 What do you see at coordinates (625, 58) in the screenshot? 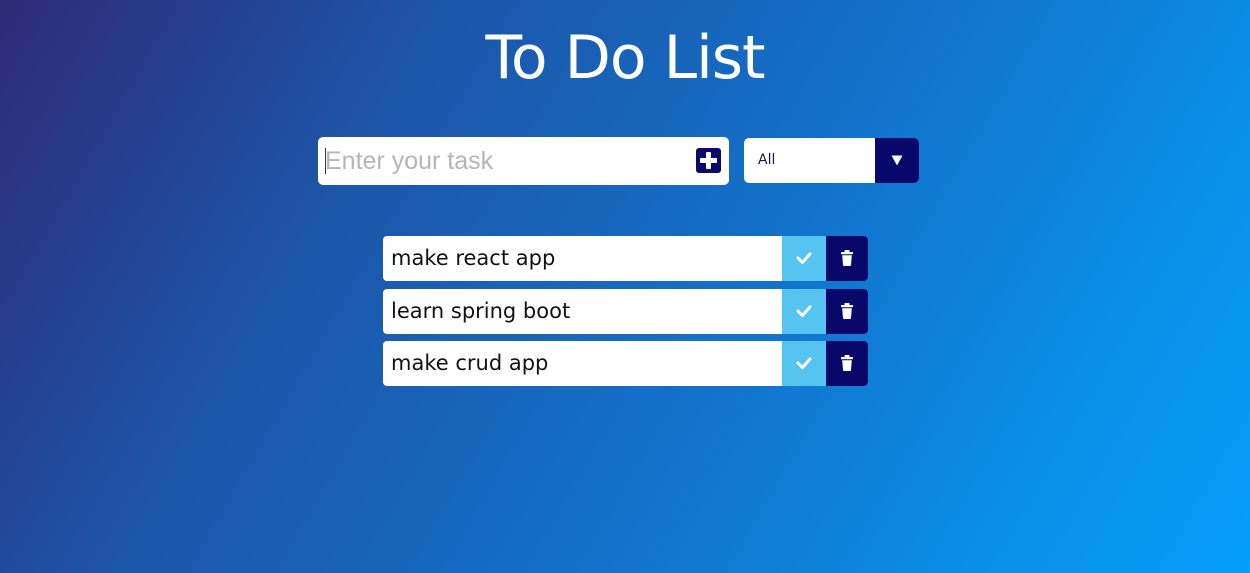
I see `page-title: To Do List` at bounding box center [625, 58].